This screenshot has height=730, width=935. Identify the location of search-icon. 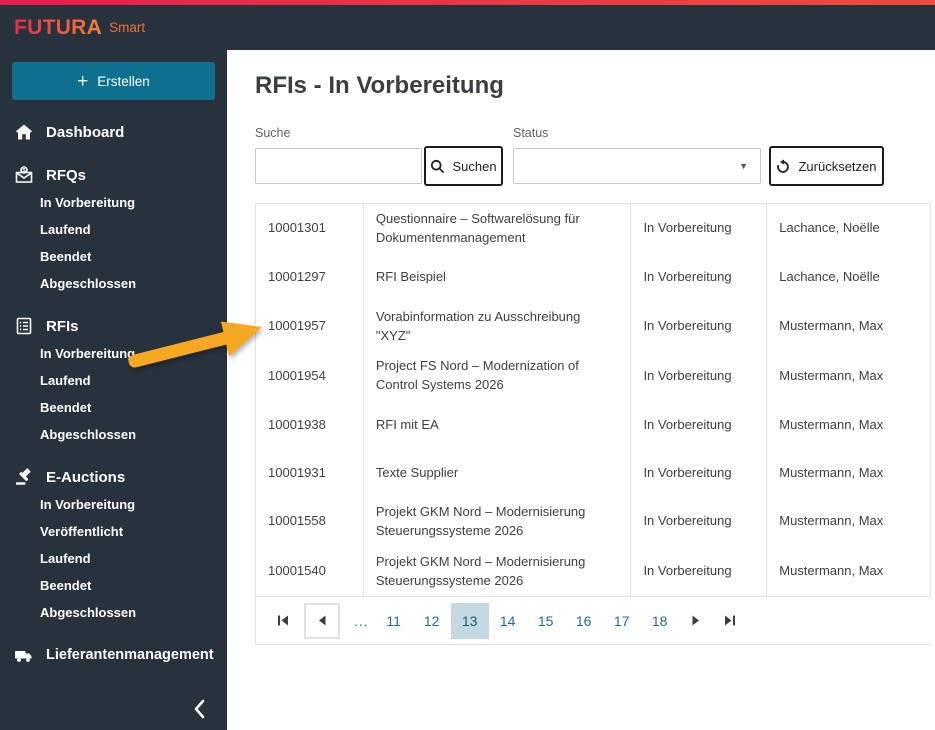
(437, 166).